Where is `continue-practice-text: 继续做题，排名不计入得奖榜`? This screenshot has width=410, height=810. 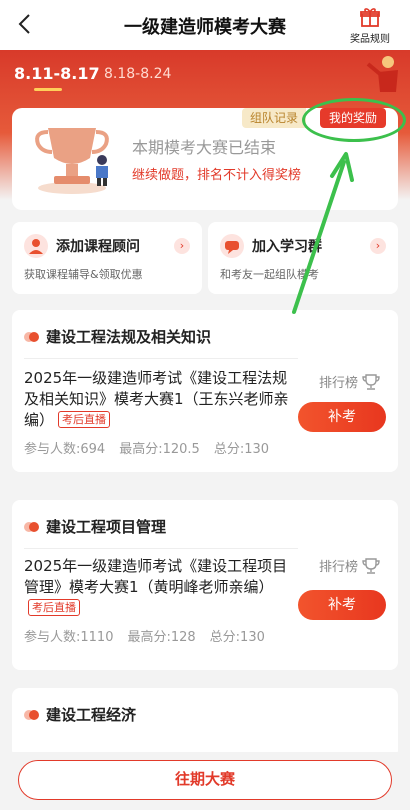
continue-practice-text: 继续做题，排名不计入得奖榜 is located at coordinates (217, 175).